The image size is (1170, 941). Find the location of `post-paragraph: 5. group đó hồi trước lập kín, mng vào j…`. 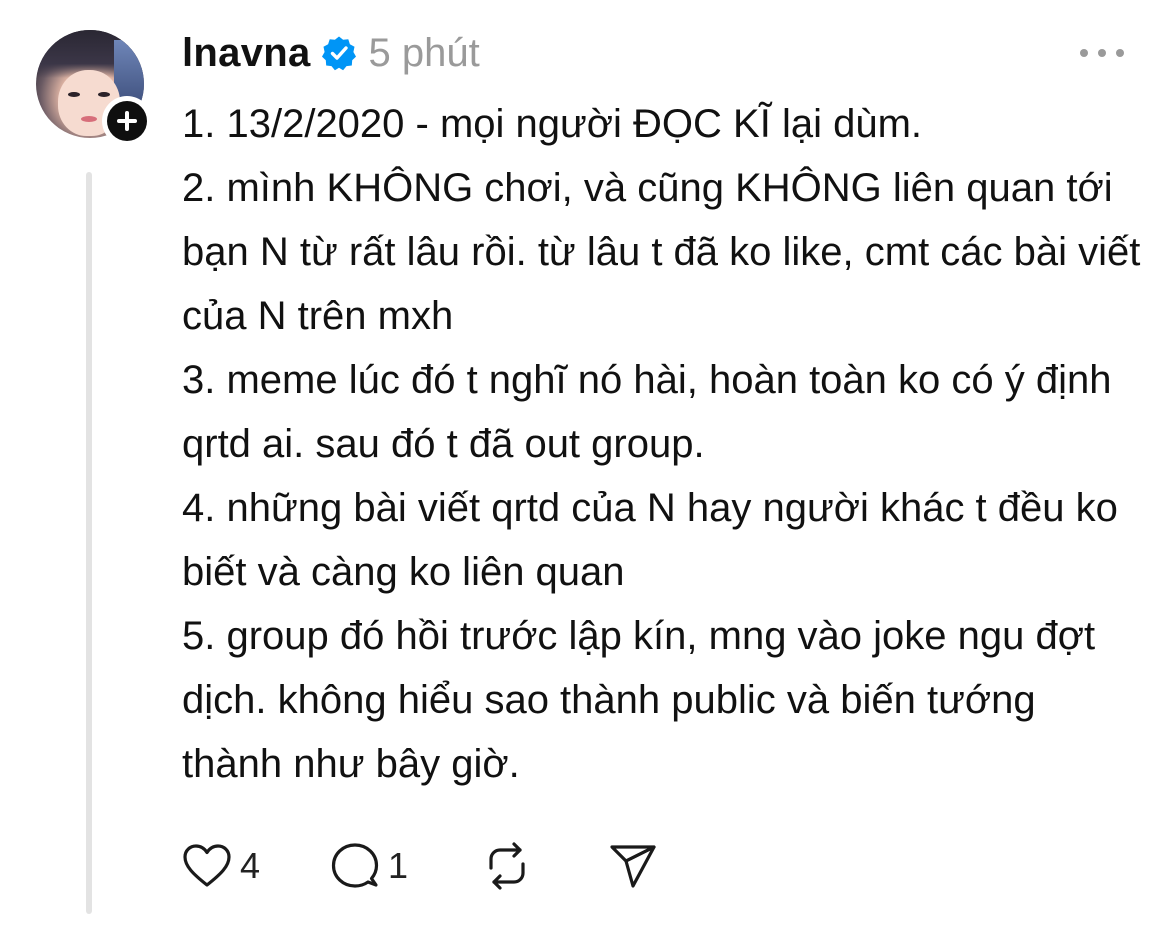

post-paragraph: 5. group đó hồi trước lập kín, mng vào j… is located at coordinates (639, 700).